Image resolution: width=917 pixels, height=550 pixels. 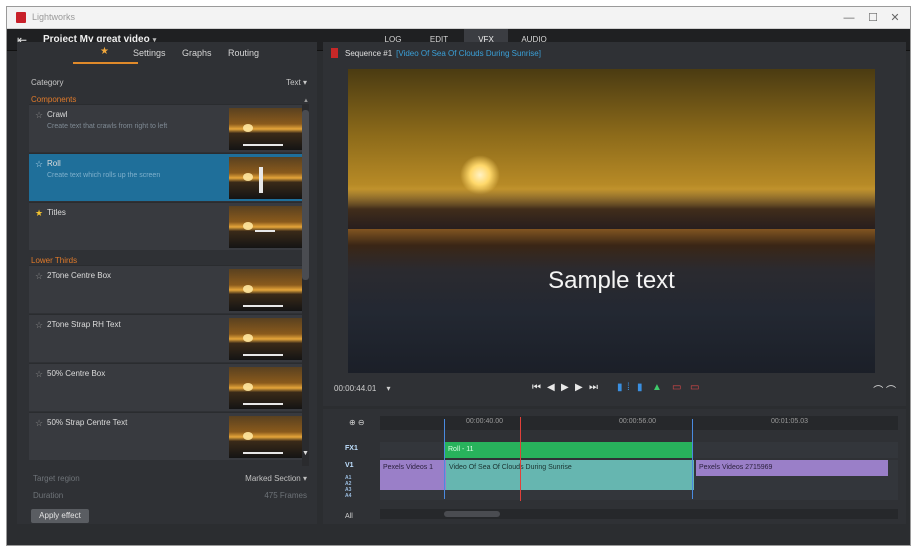 What do you see at coordinates (104, 175) in the screenshot?
I see `effect-description: Create text which rolls up the screen` at bounding box center [104, 175].